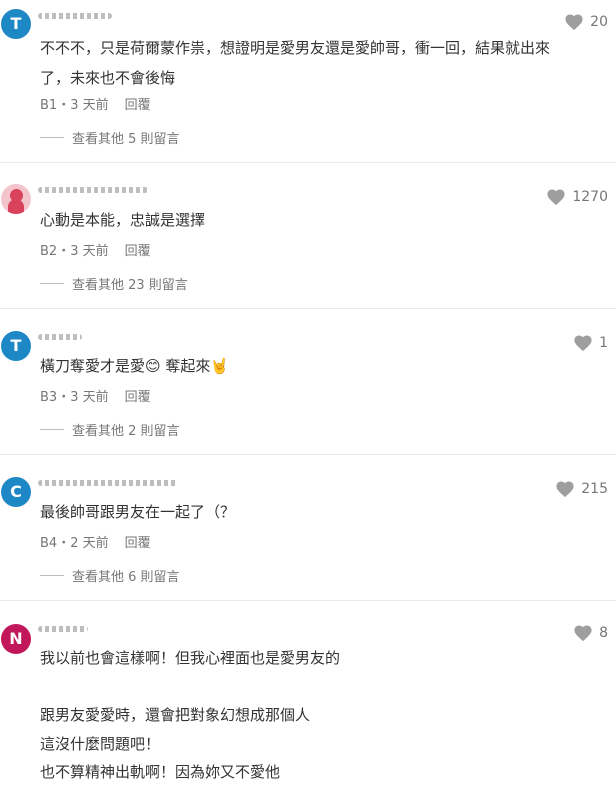 The height and width of the screenshot is (790, 616). I want to click on view-more-replies: 查看其他 23 則留言, so click(114, 283).